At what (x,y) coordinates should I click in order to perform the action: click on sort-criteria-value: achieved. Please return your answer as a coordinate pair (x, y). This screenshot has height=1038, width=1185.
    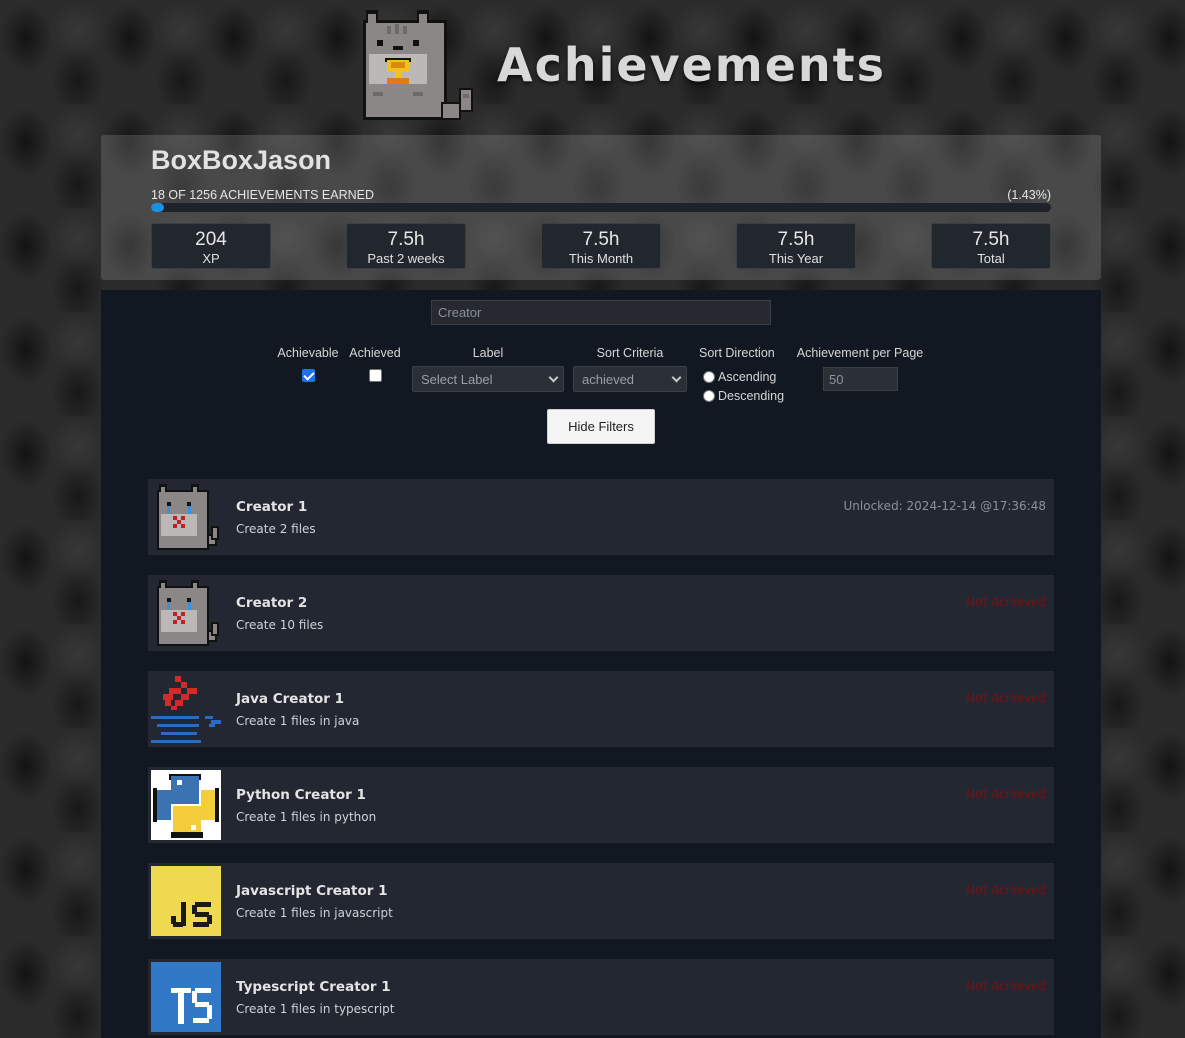
    Looking at the image, I should click on (608, 379).